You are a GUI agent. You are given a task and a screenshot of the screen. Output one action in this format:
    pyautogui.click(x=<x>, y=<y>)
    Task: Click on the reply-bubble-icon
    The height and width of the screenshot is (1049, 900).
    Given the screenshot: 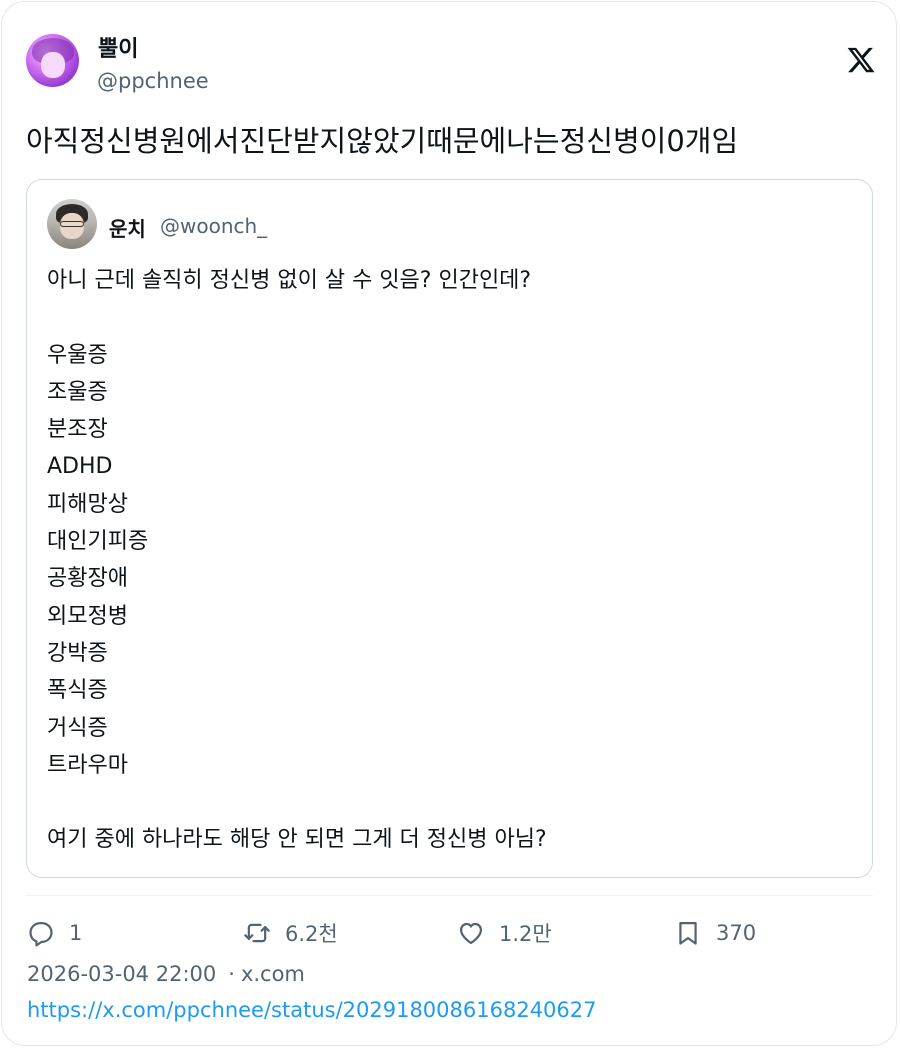 What is the action you would take?
    pyautogui.click(x=41, y=934)
    